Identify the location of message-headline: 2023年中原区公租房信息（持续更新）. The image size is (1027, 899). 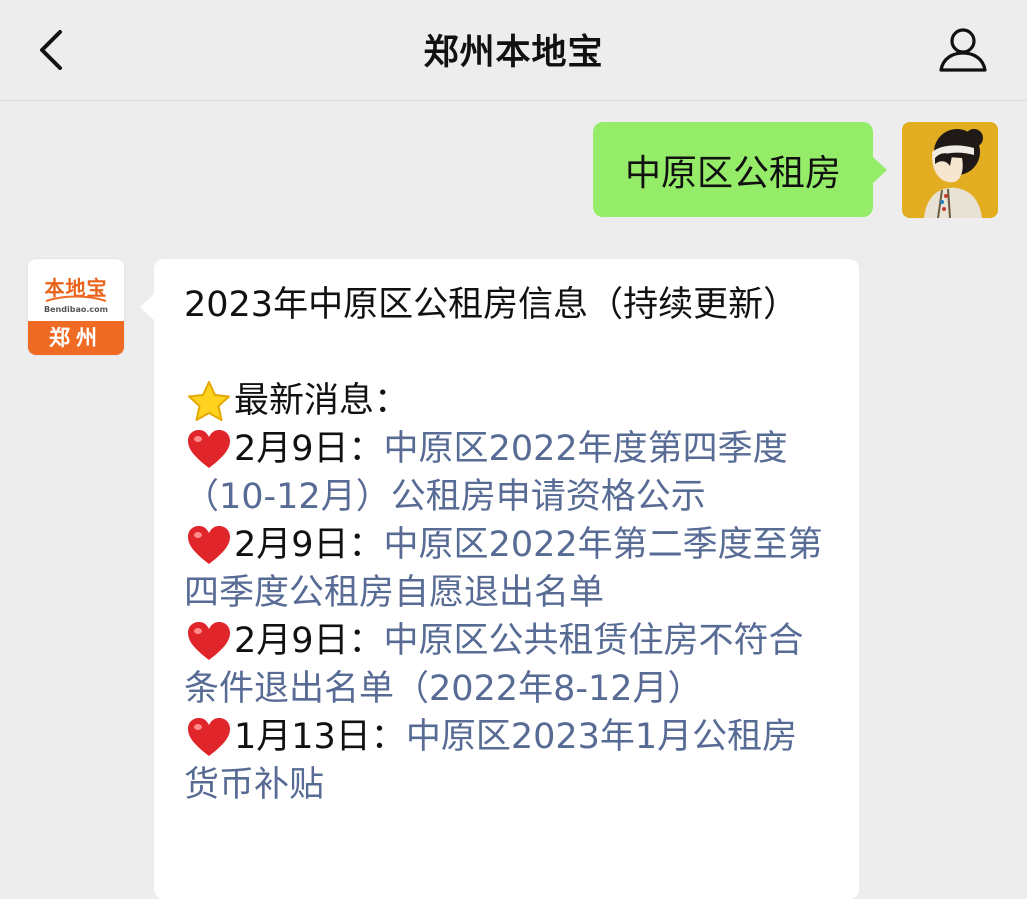
(491, 305).